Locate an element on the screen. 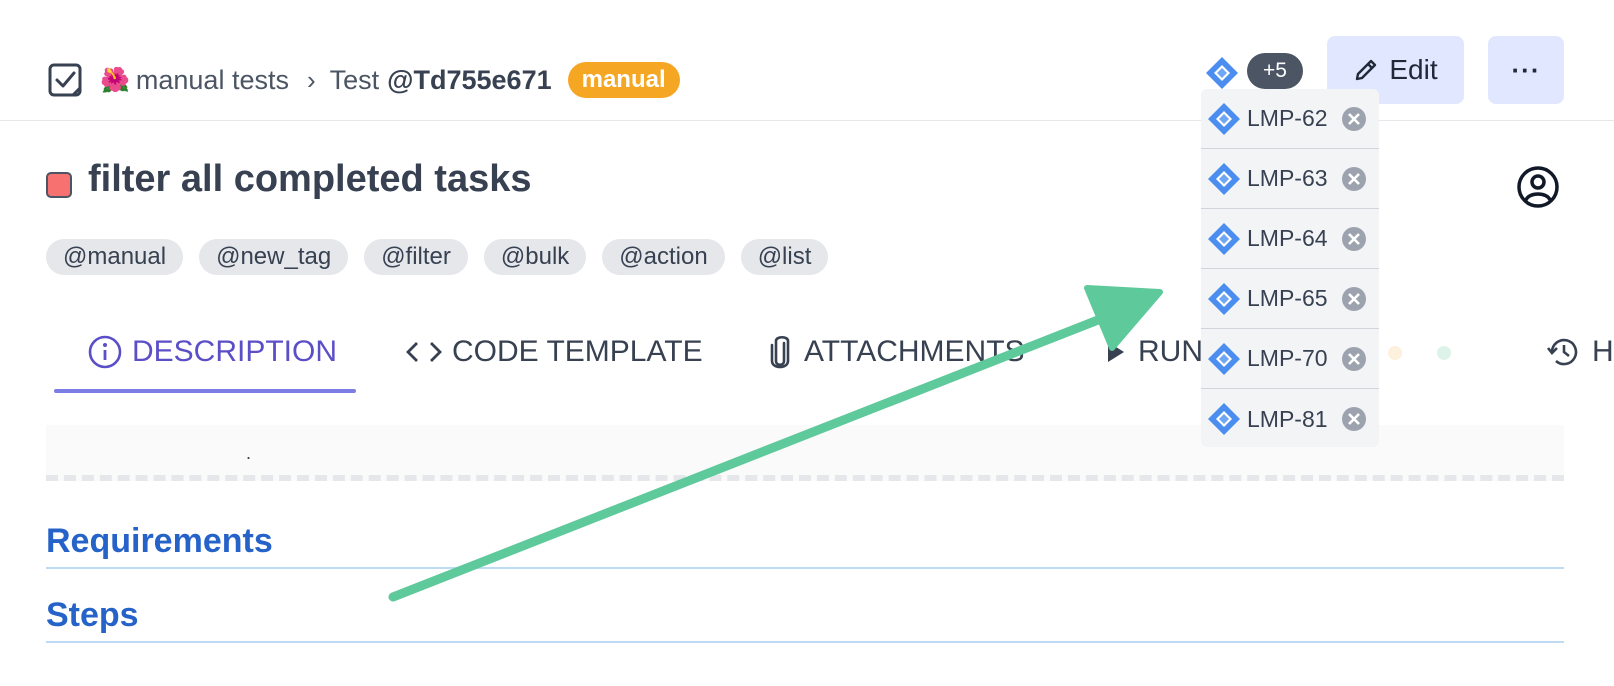 The image size is (1614, 686). more-options-button: ··· is located at coordinates (1526, 70).